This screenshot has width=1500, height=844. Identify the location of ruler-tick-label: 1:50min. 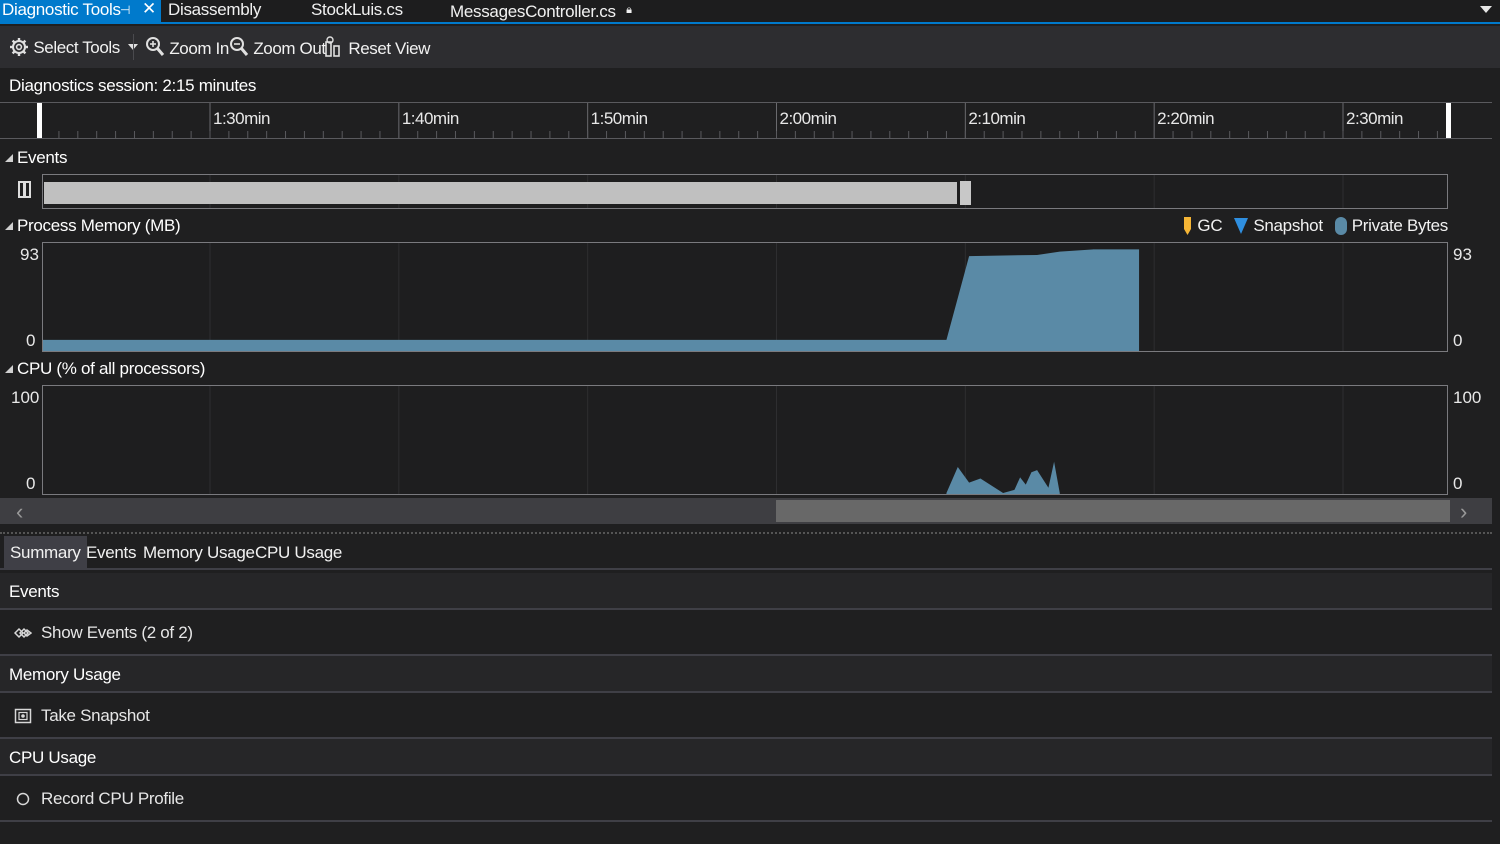
(619, 118).